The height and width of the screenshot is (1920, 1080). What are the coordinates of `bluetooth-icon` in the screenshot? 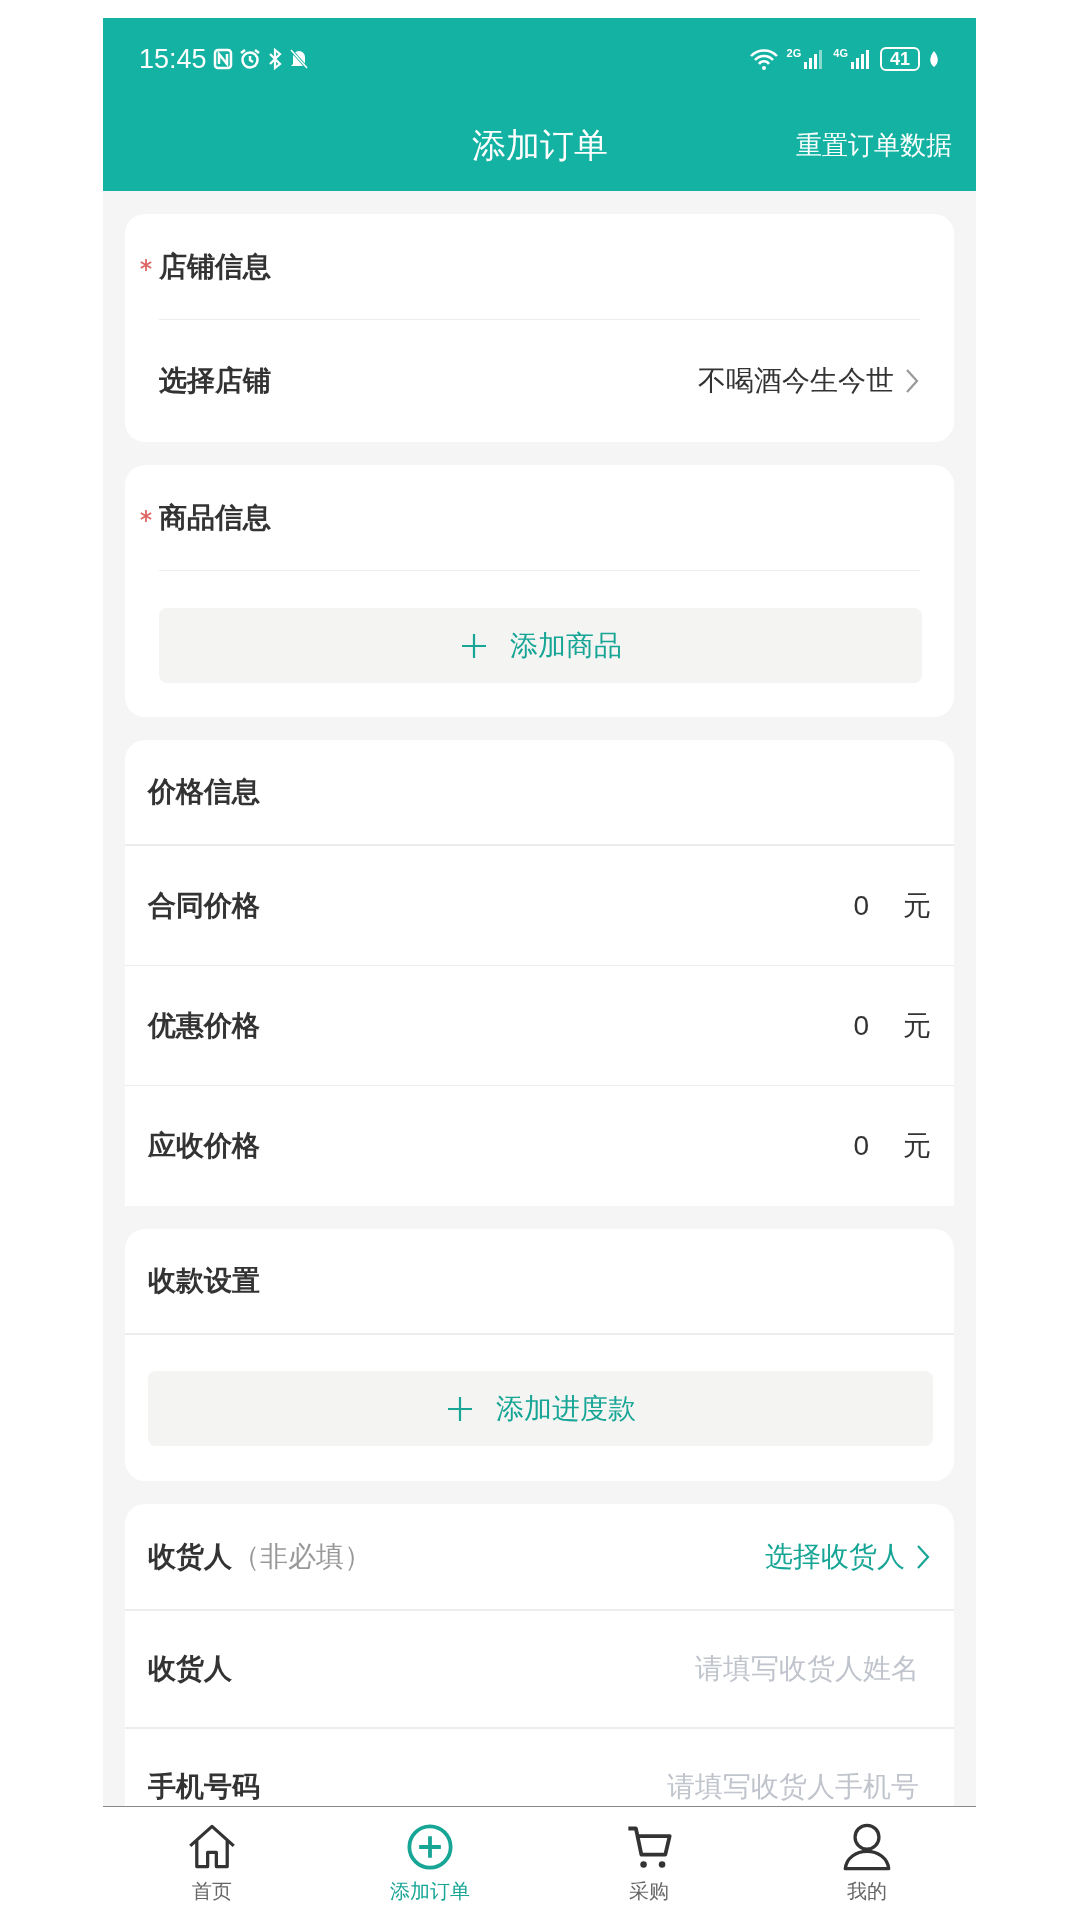 It's located at (274, 59).